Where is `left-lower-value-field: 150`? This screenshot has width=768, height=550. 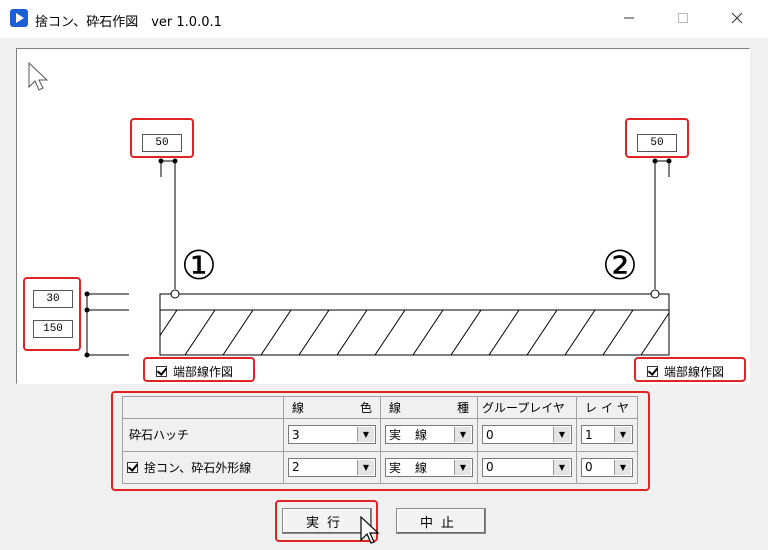 left-lower-value-field: 150 is located at coordinates (53, 329).